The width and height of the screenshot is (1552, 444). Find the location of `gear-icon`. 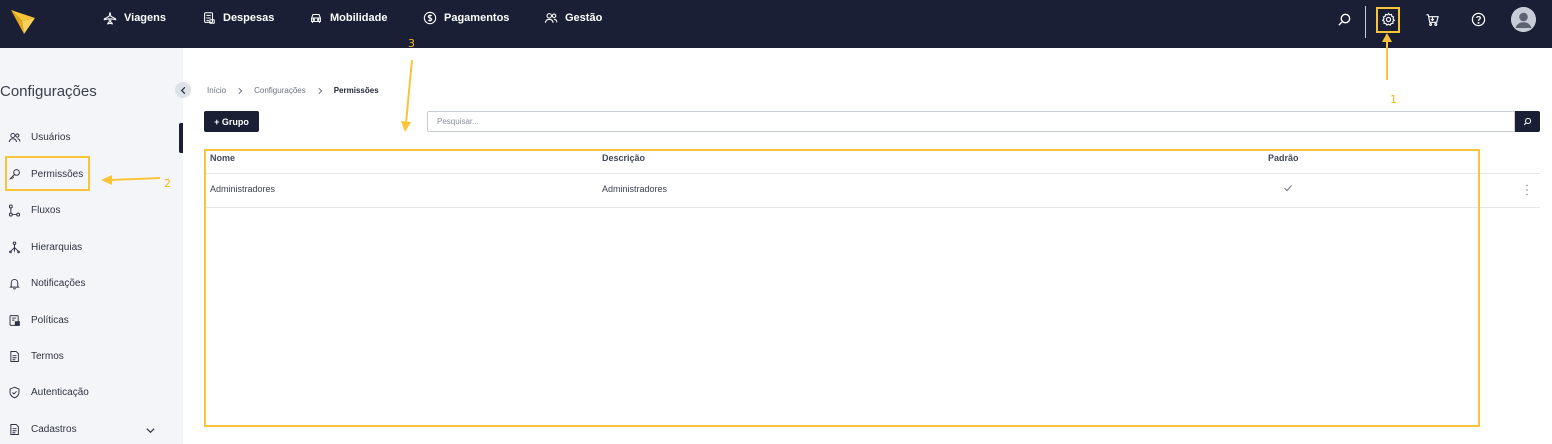

gear-icon is located at coordinates (1388, 18).